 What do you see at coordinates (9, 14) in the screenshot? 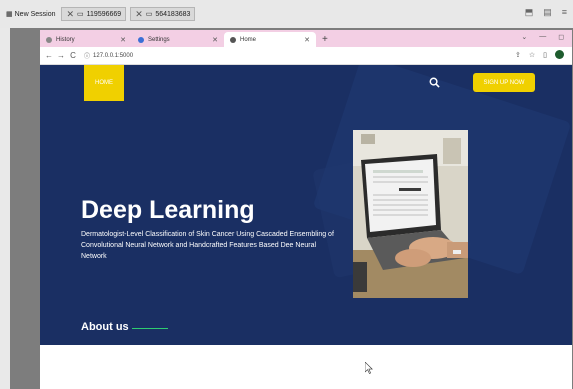
I see `session-grid-icon: ▦` at bounding box center [9, 14].